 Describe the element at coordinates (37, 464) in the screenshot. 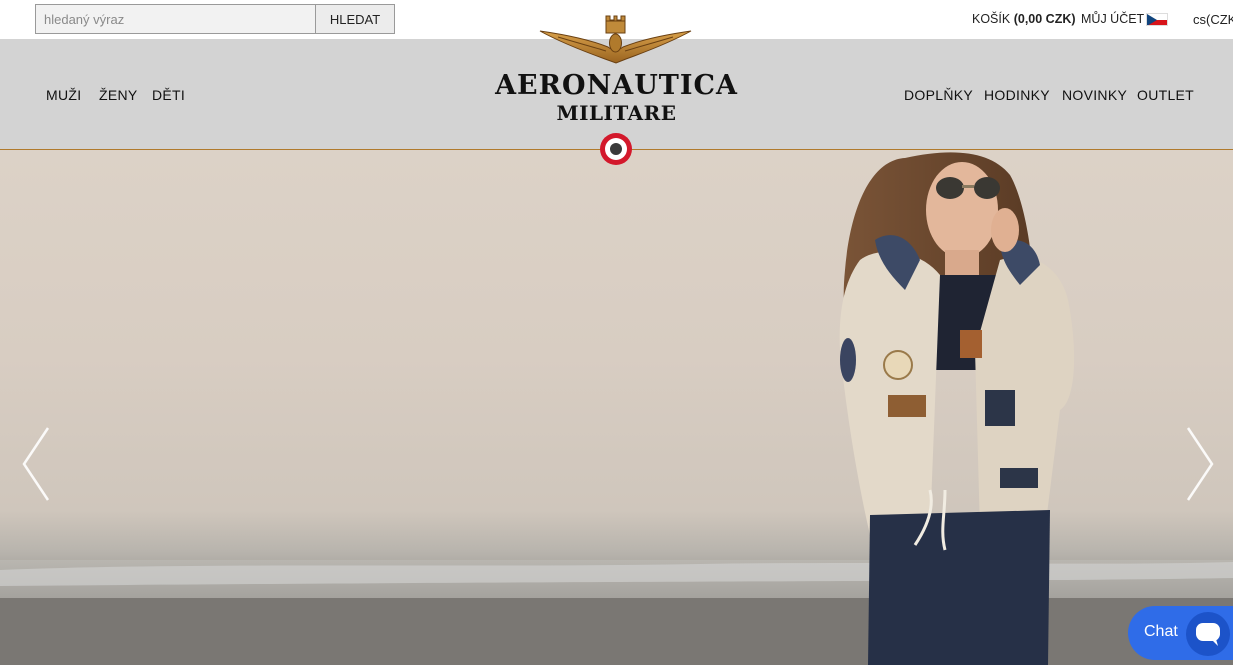

I see `chevron-left-icon` at that location.